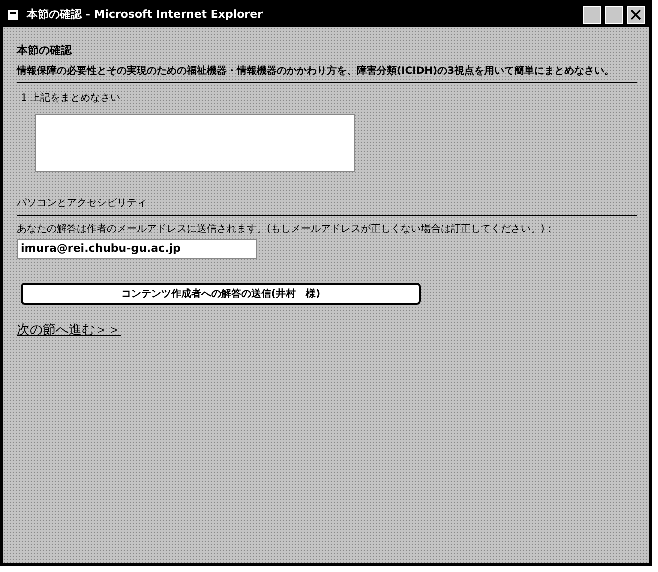  I want to click on send-button: コンテンツ作成者への解答の送信(井村 様), so click(221, 294).